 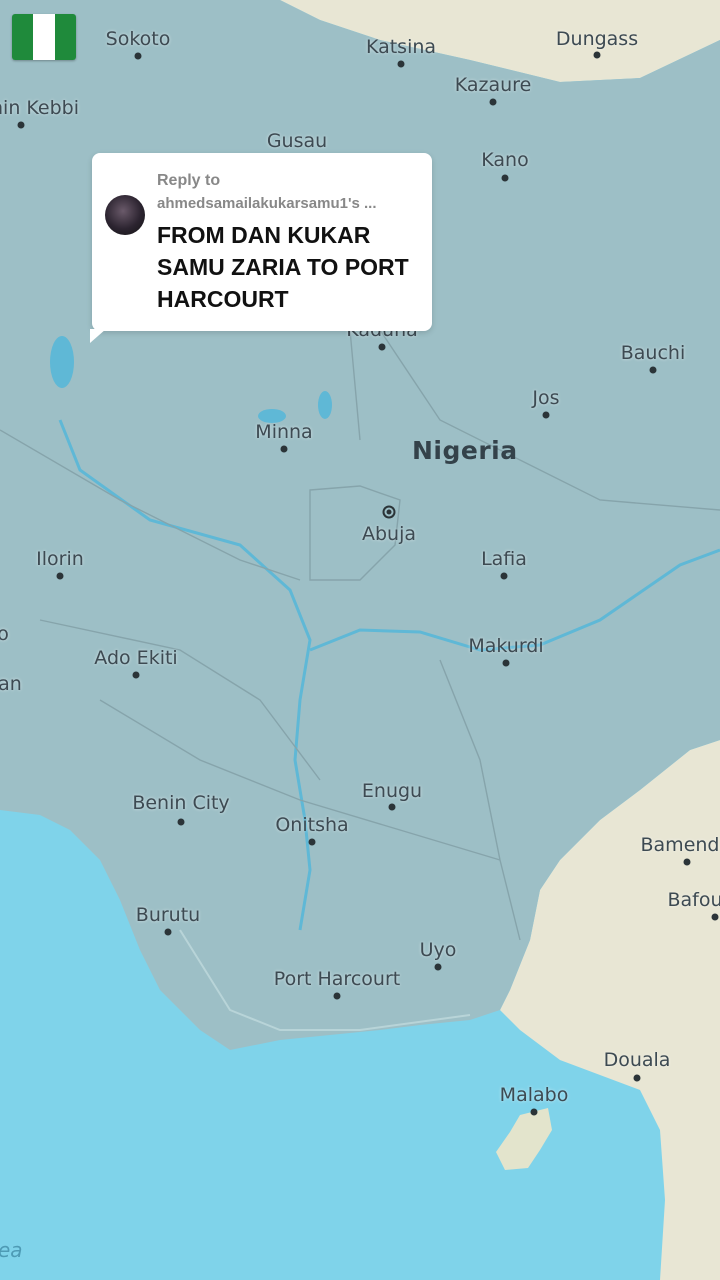 I want to click on city-onitsha-label: Onitsha, so click(x=312, y=825).